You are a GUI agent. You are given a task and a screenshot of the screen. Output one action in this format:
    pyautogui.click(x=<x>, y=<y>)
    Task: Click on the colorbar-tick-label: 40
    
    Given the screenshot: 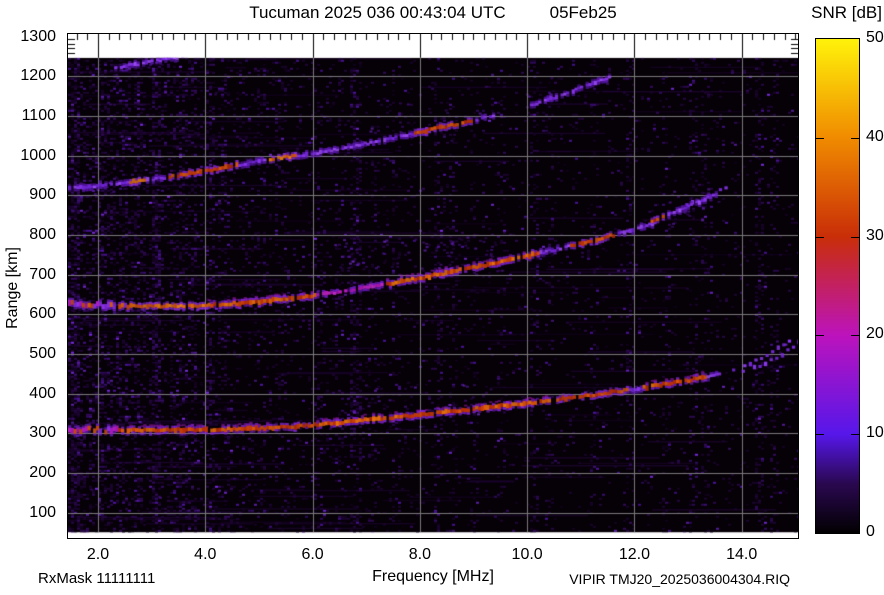 What is the action you would take?
    pyautogui.click(x=875, y=136)
    